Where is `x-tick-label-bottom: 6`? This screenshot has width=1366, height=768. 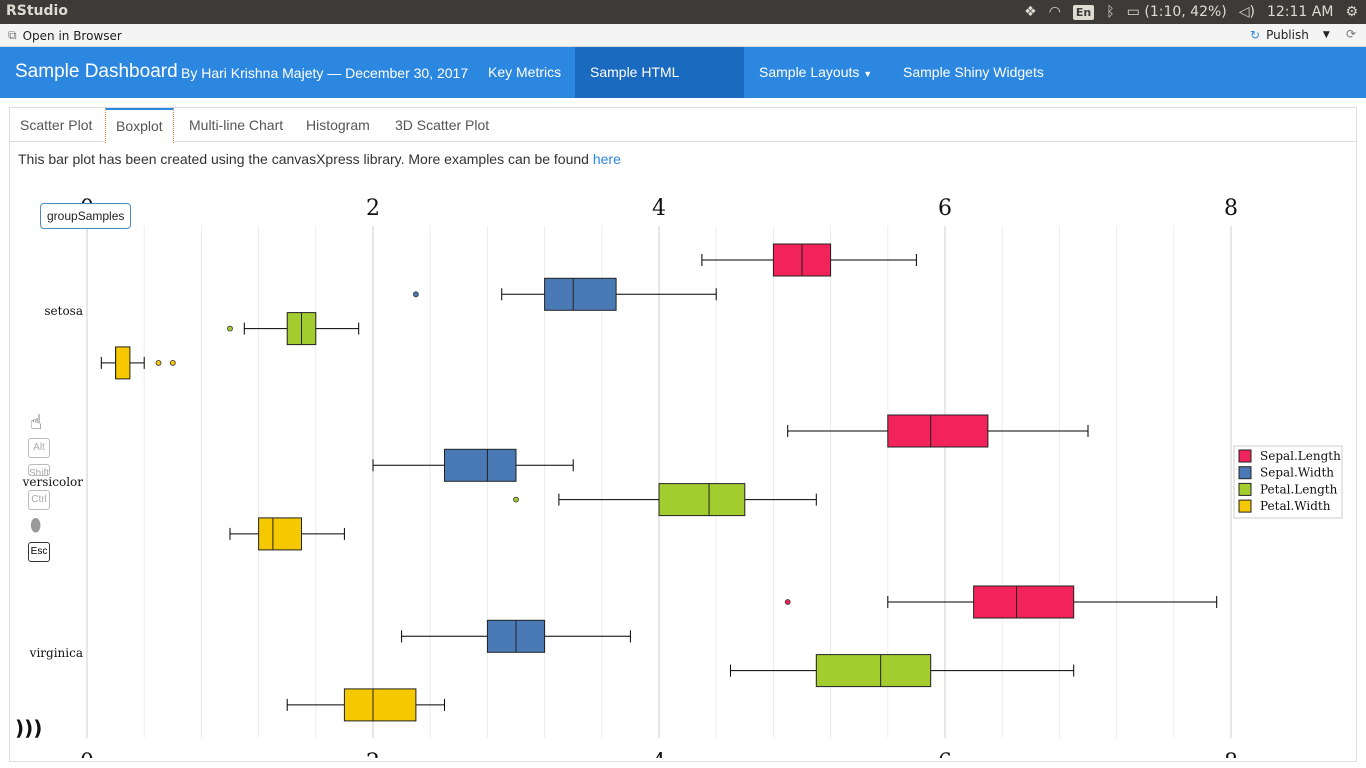
x-tick-label-bottom: 6 is located at coordinates (945, 754).